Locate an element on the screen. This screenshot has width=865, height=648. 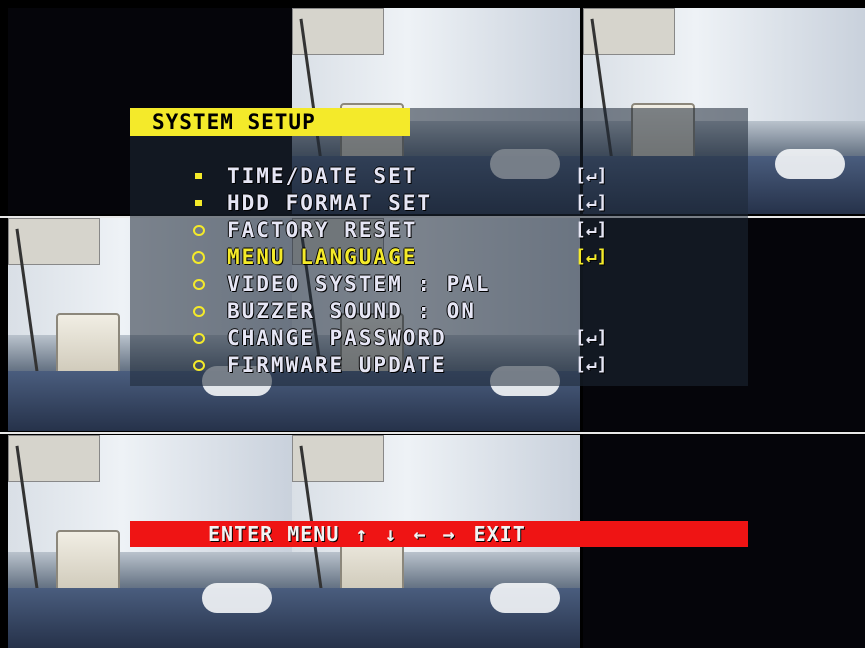
navigation-hint-bar: ENTER MENU ↑ ↓ ← → EXIT is located at coordinates (439, 534).